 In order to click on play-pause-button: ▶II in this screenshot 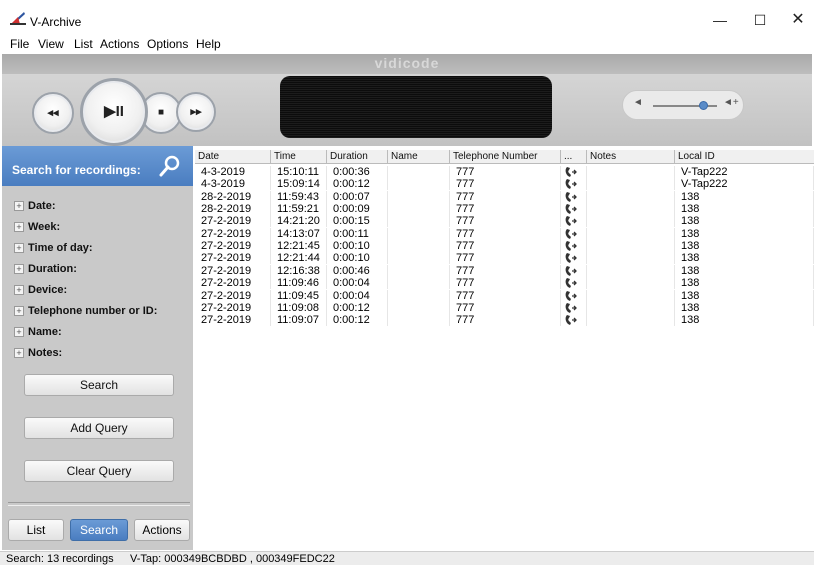, I will do `click(114, 112)`.